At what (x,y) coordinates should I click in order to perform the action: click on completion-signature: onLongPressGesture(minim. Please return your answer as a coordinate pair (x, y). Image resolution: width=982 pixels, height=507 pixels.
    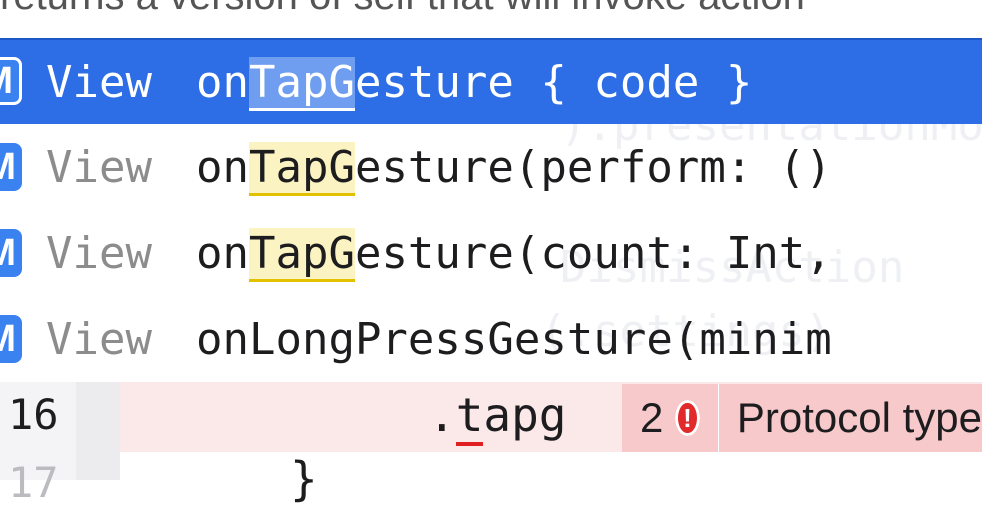
    Looking at the image, I should click on (514, 339).